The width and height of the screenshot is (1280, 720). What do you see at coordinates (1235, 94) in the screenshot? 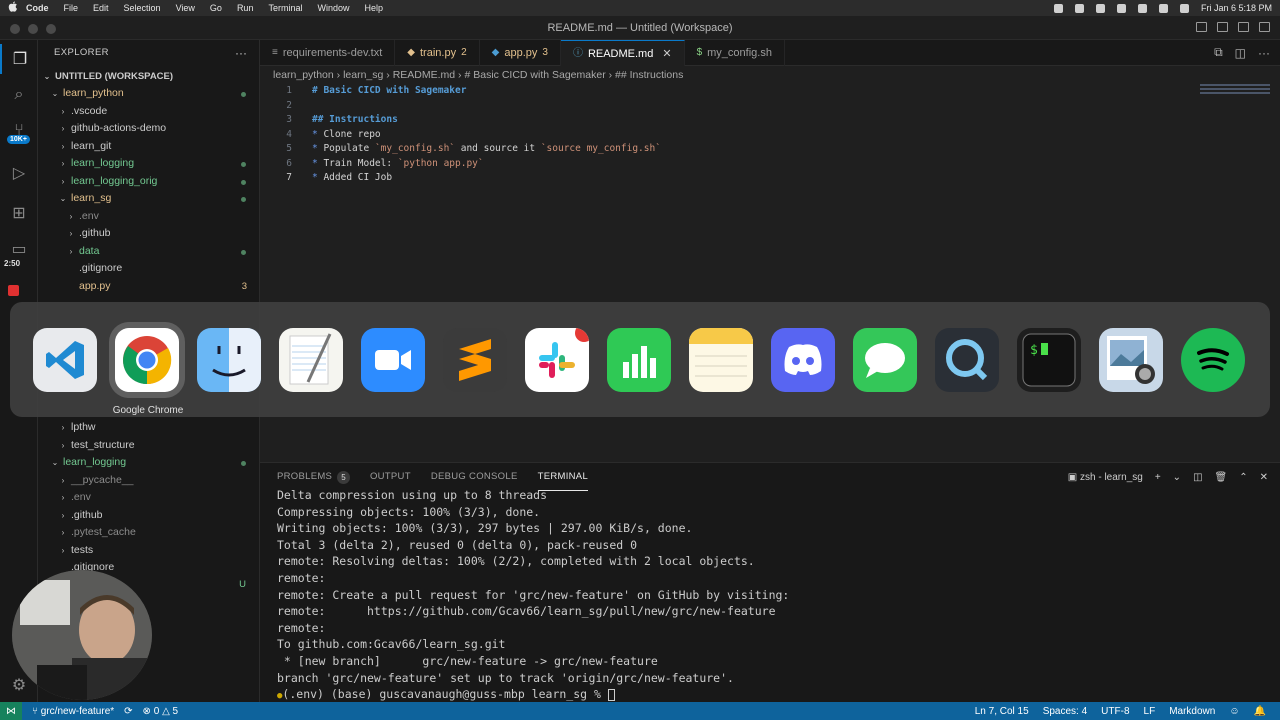
I see `minimap` at bounding box center [1235, 94].